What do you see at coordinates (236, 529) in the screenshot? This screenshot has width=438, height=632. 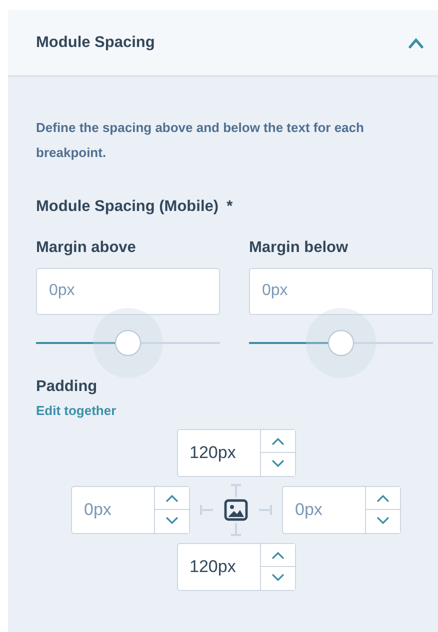 I see `bottom-bracket-icon` at bounding box center [236, 529].